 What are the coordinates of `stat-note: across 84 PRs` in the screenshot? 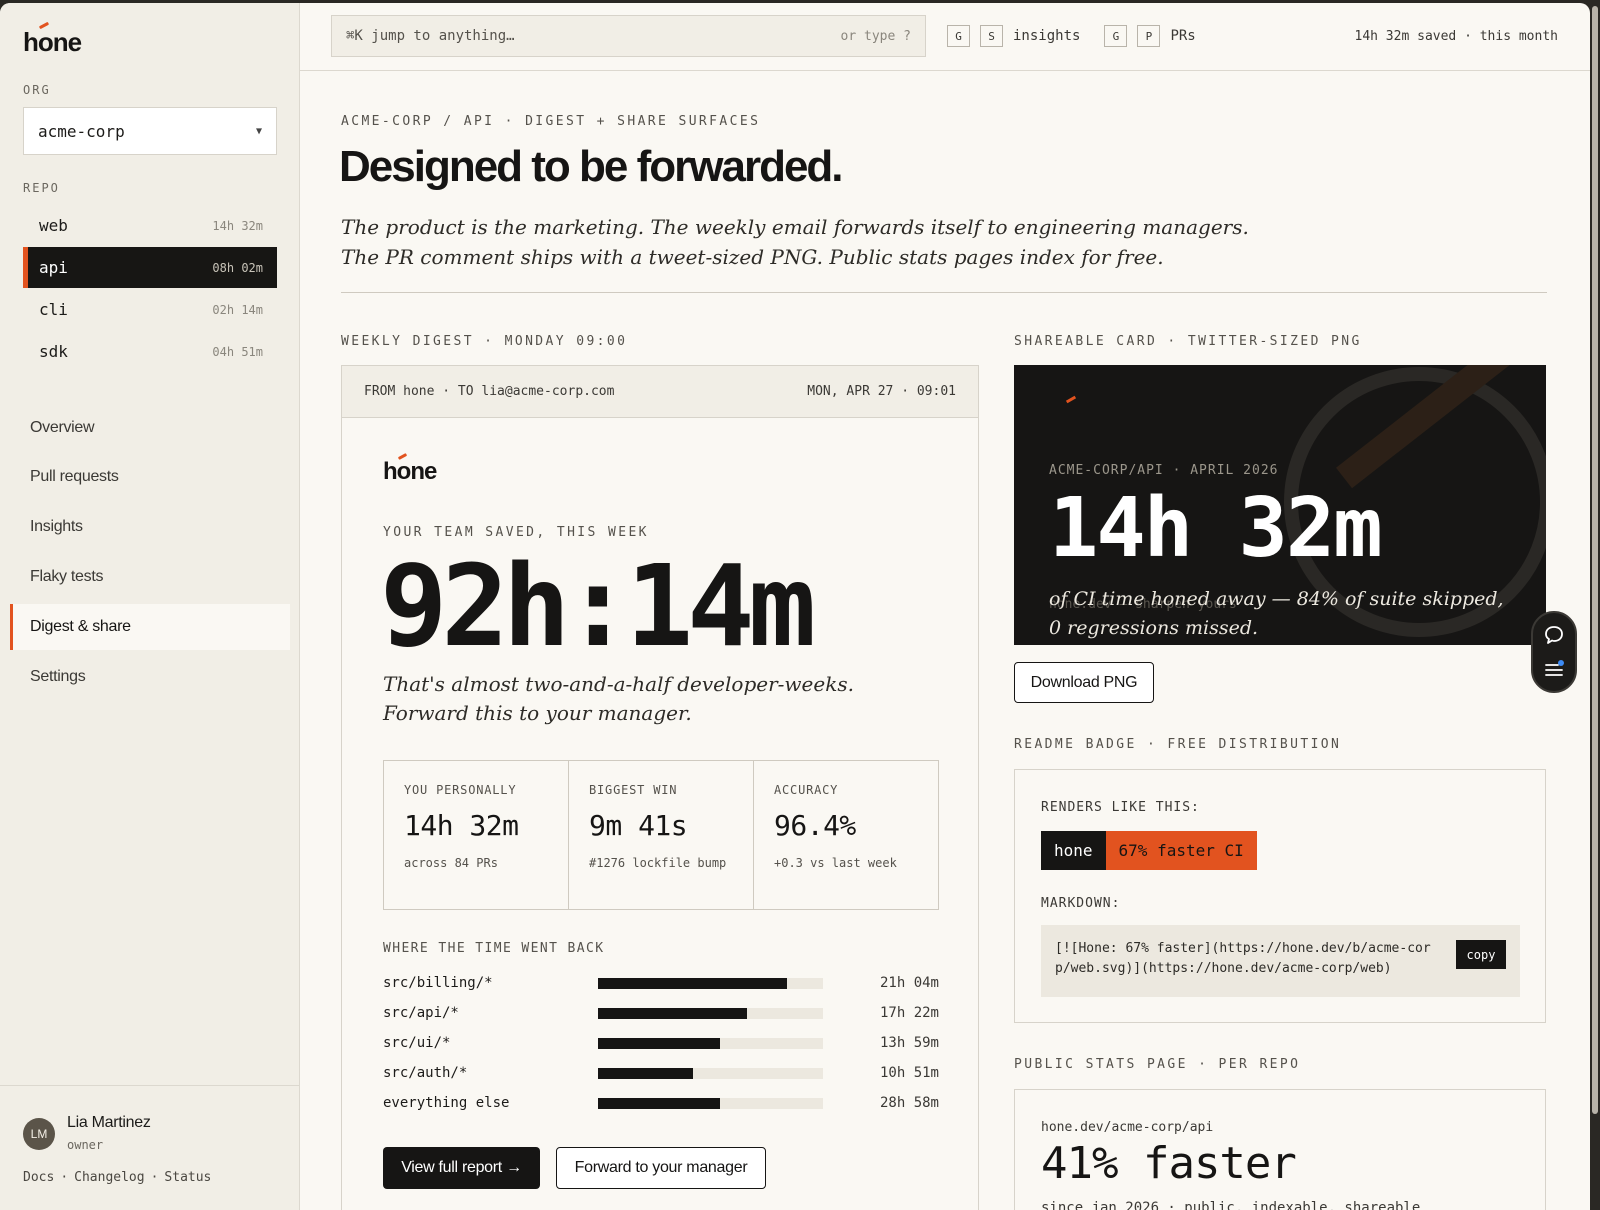 It's located at (451, 863).